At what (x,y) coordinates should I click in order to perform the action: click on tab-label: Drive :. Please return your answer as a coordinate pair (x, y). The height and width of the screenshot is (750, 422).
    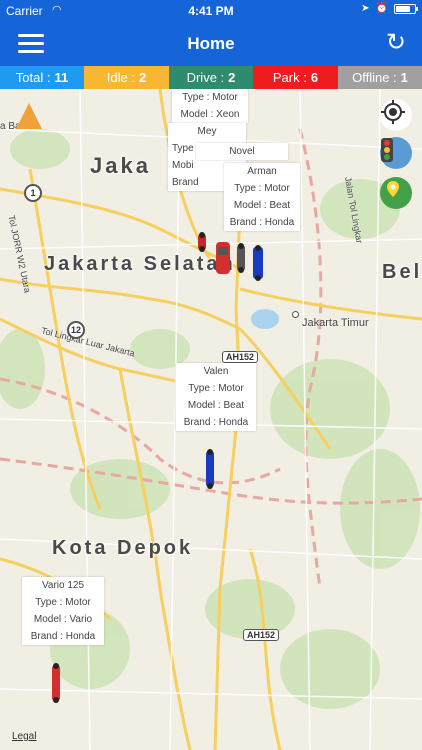
    Looking at the image, I should click on (205, 77).